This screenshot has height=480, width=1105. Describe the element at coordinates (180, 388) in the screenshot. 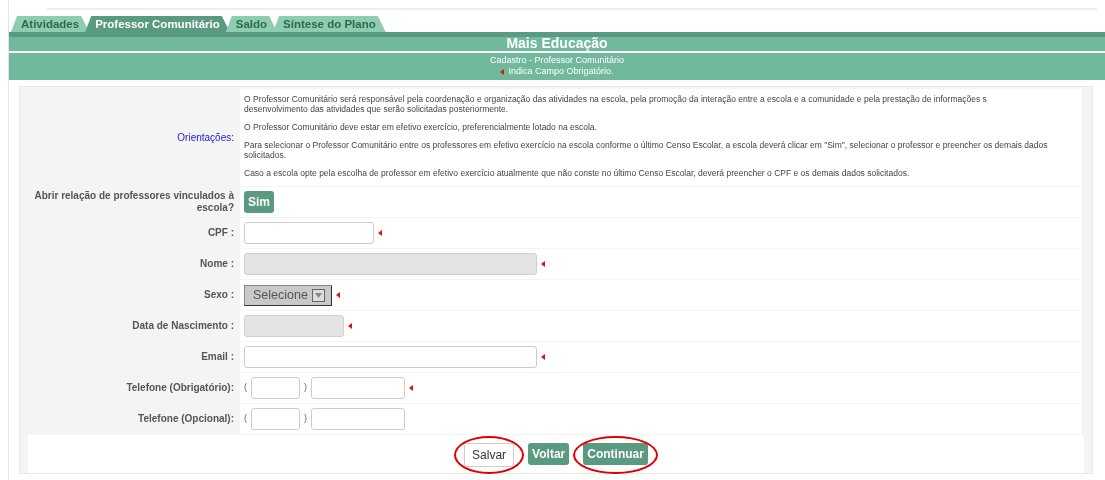

I see `field-label: Telefone (Obrigatório):` at that location.